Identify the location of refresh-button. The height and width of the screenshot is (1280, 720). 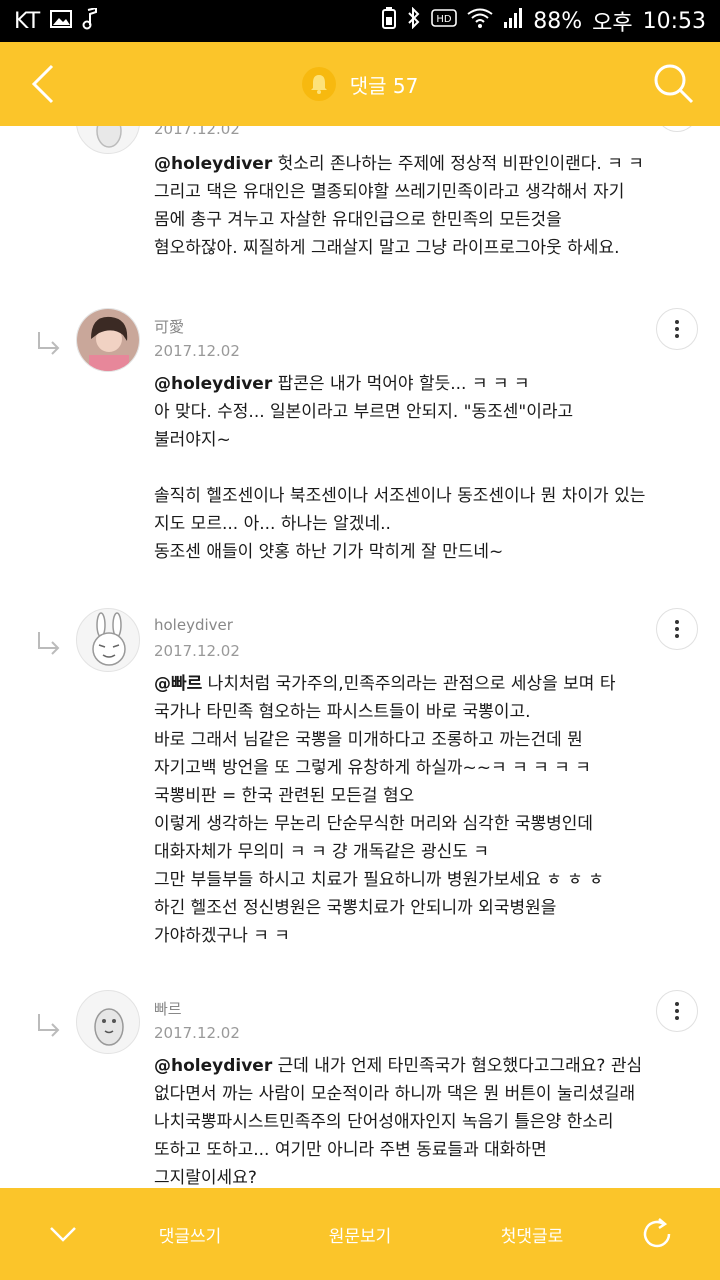
(657, 1234).